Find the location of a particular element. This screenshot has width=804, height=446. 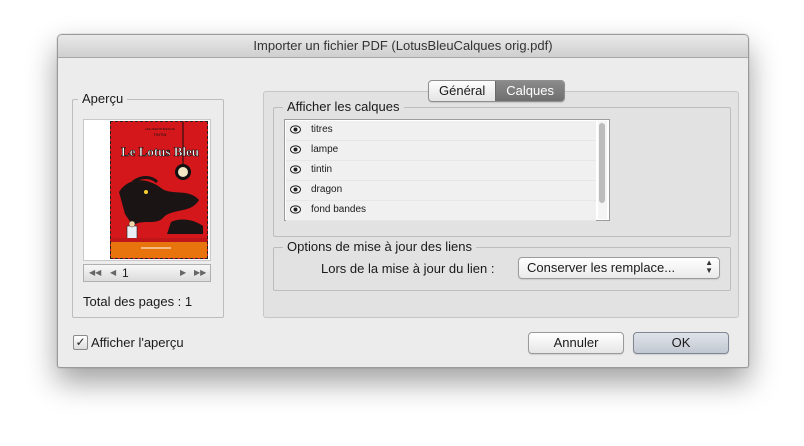

show-preview-label: Afficher l'aperçu is located at coordinates (137, 342).